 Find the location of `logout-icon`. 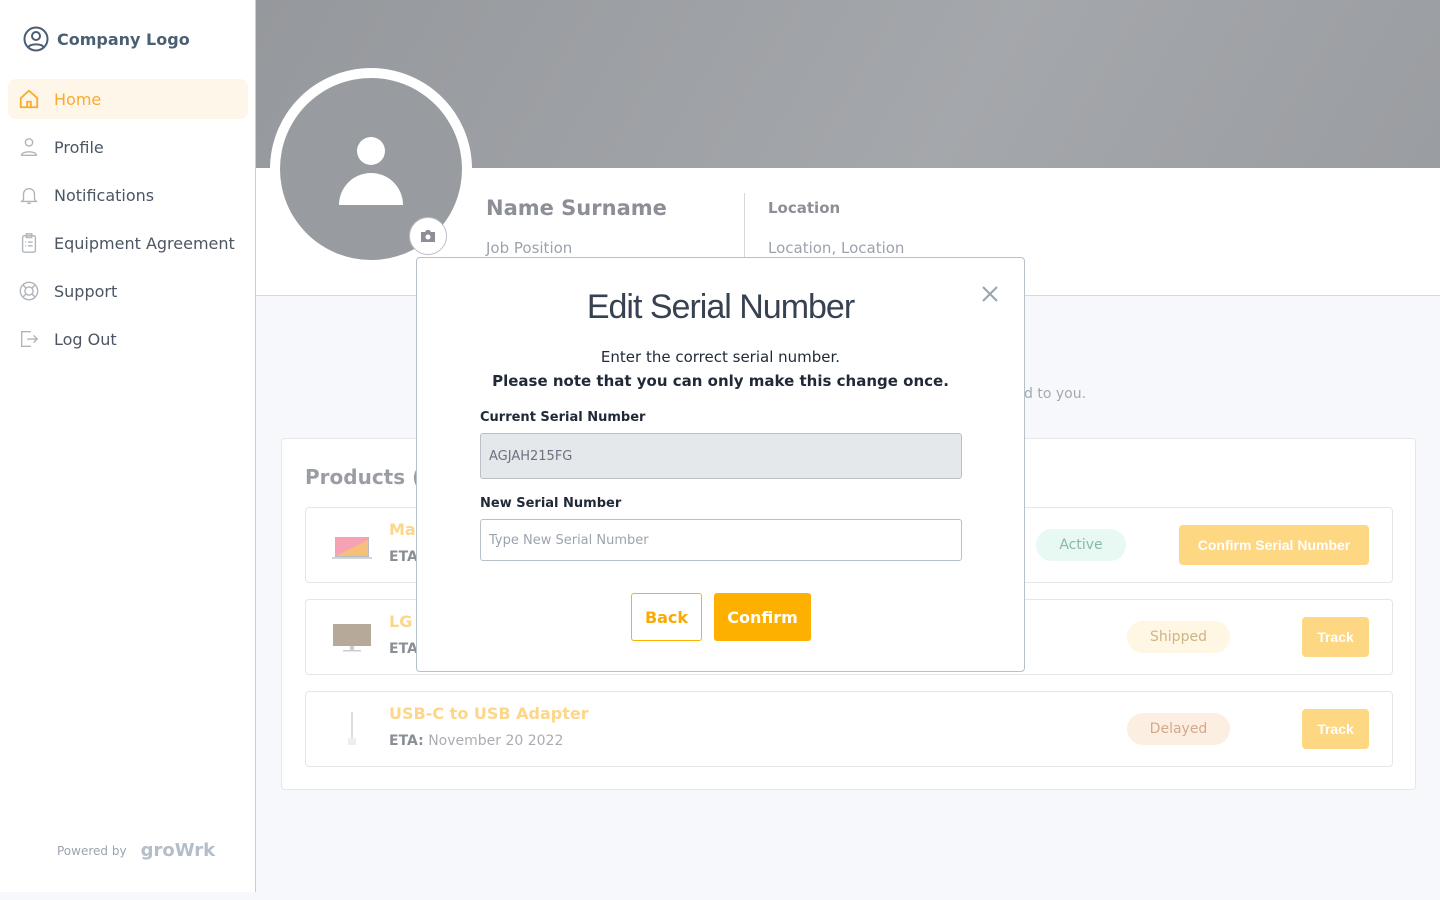

logout-icon is located at coordinates (29, 339).